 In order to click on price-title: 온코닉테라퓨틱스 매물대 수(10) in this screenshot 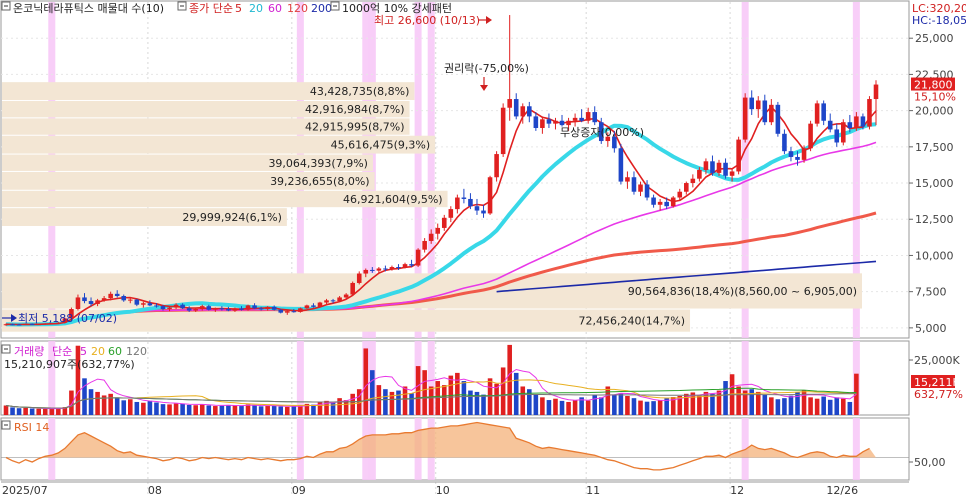, I will do `click(88, 8)`.